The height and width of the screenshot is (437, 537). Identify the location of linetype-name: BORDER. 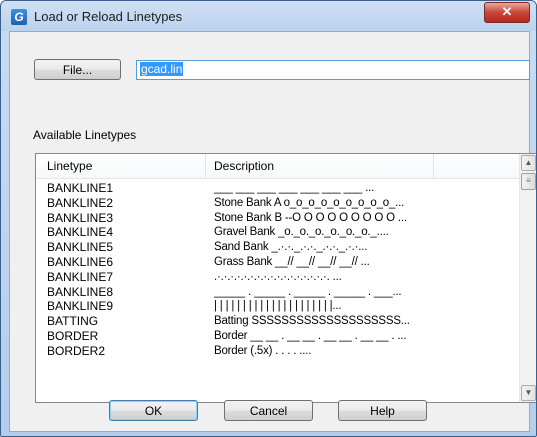
(73, 335).